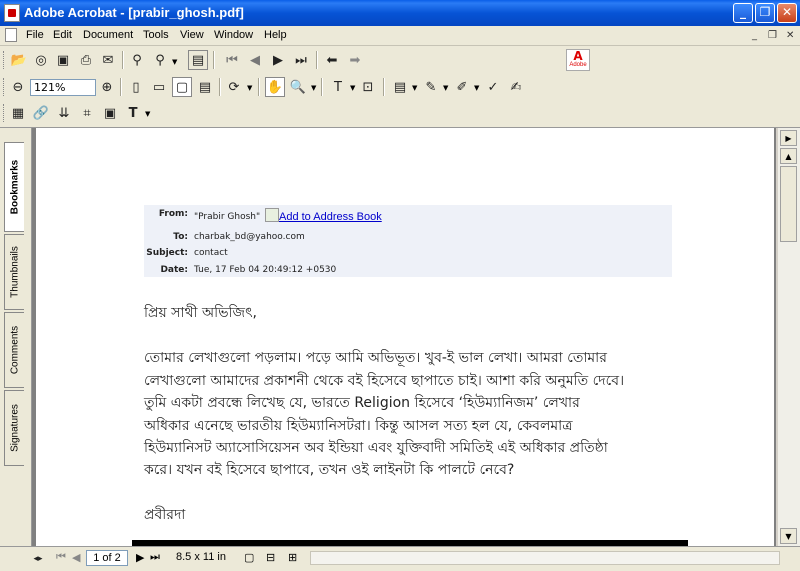 This screenshot has height=571, width=800. What do you see at coordinates (292, 557) in the screenshot?
I see `continuous-facing-icon: ⊞` at bounding box center [292, 557].